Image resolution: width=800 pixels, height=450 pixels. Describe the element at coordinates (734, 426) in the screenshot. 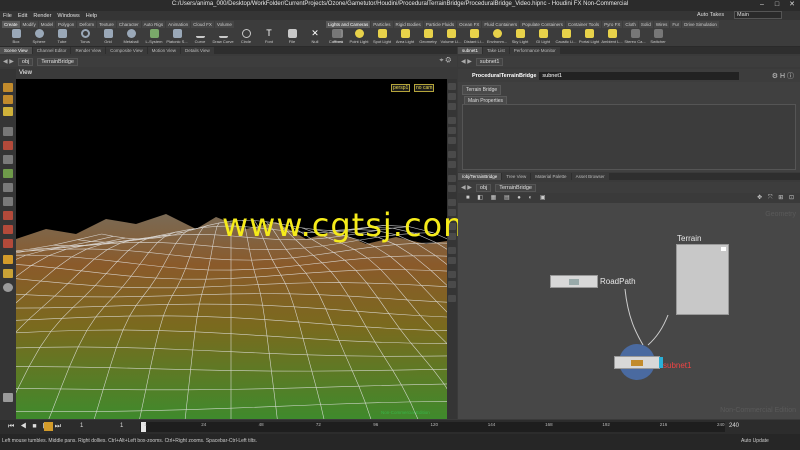

I see `end-frame-field: 240` at that location.